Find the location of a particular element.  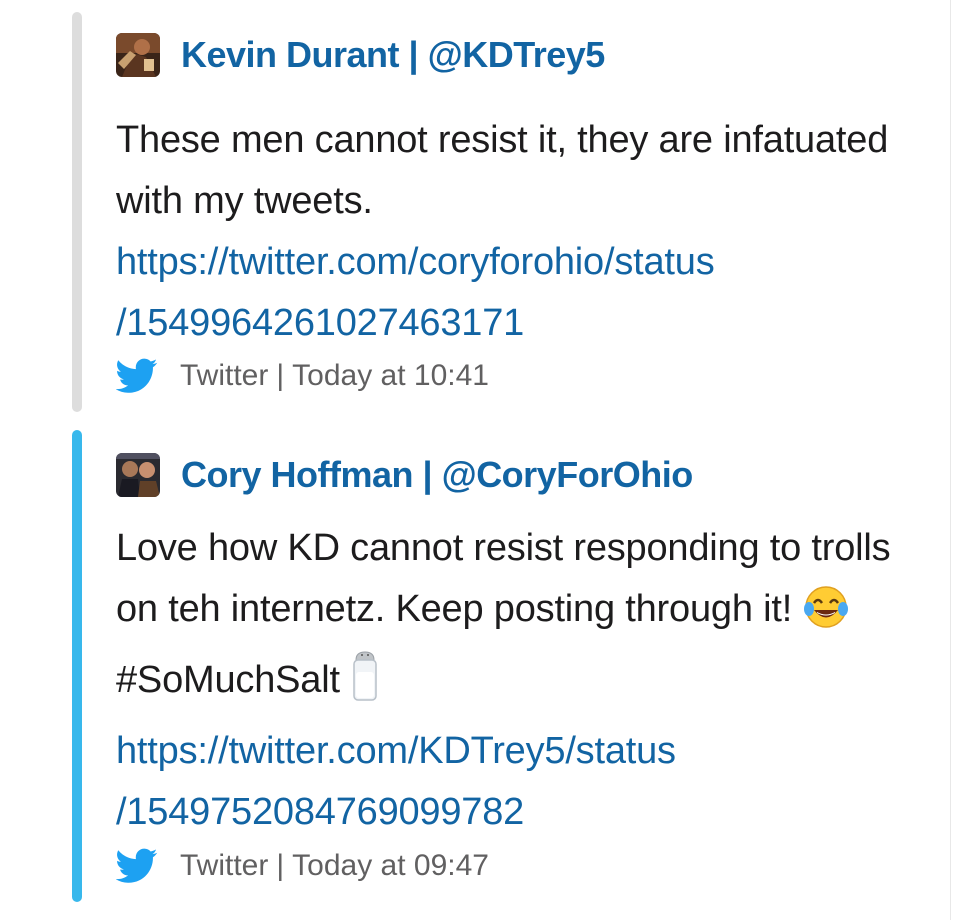

tweet-author-link: Kevin Durant | @KDTrey5 is located at coordinates (393, 55).